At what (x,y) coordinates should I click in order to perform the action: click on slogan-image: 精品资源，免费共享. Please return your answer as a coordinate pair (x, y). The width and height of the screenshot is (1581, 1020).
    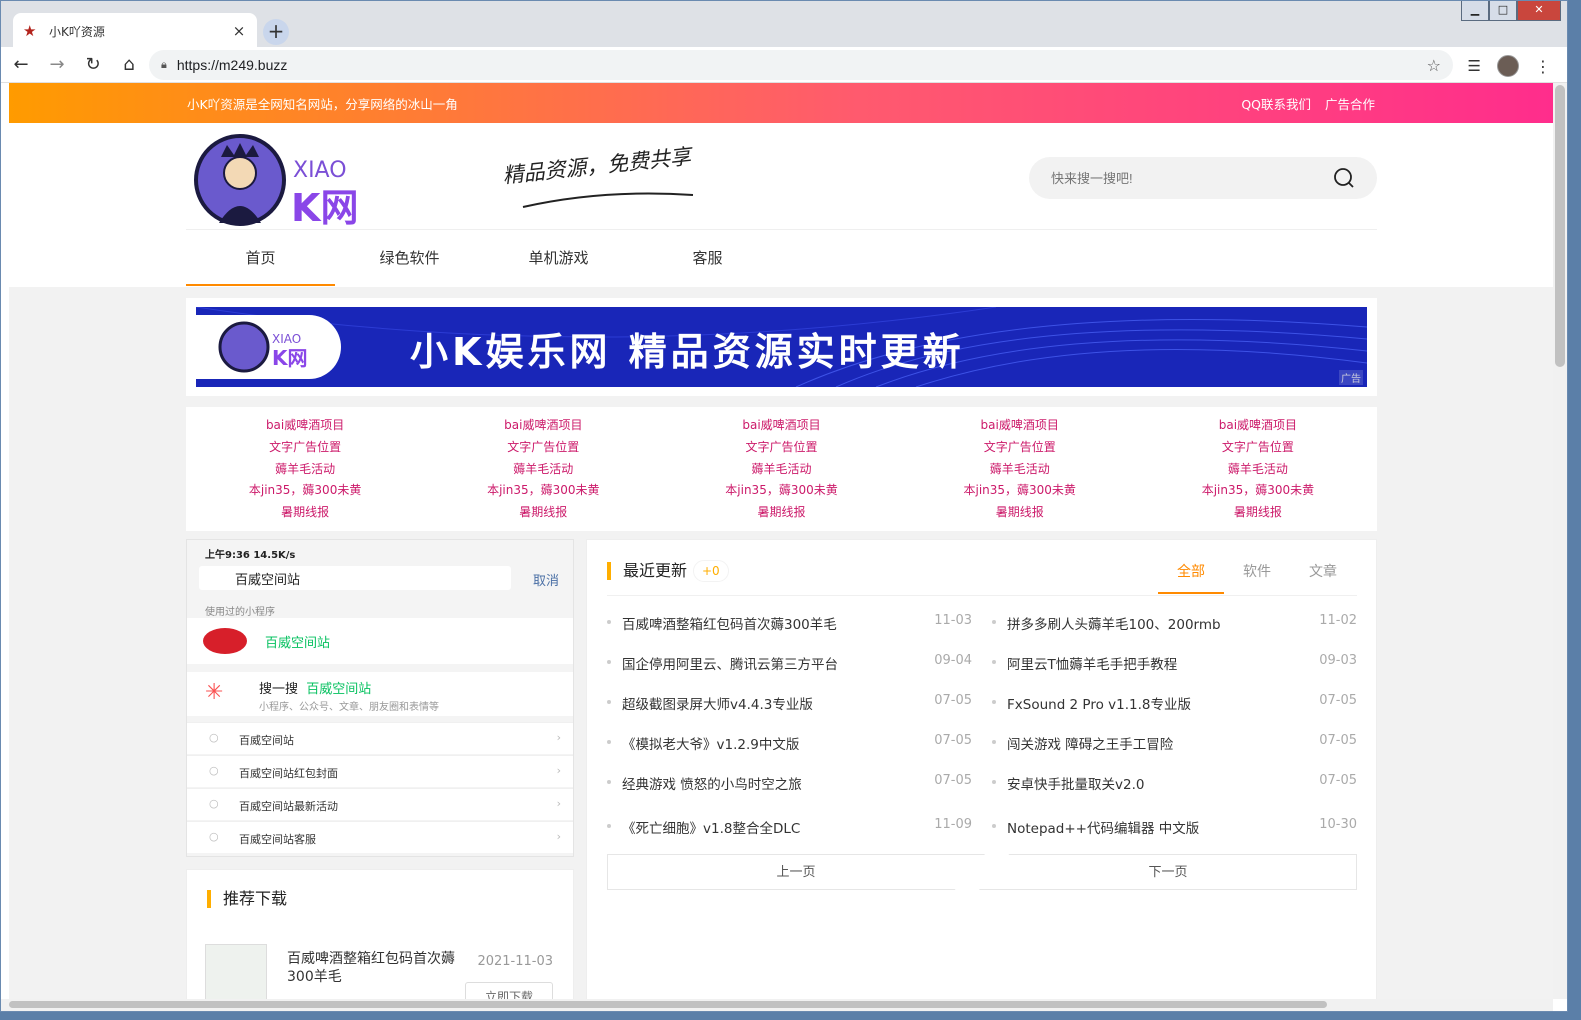
    Looking at the image, I should click on (598, 176).